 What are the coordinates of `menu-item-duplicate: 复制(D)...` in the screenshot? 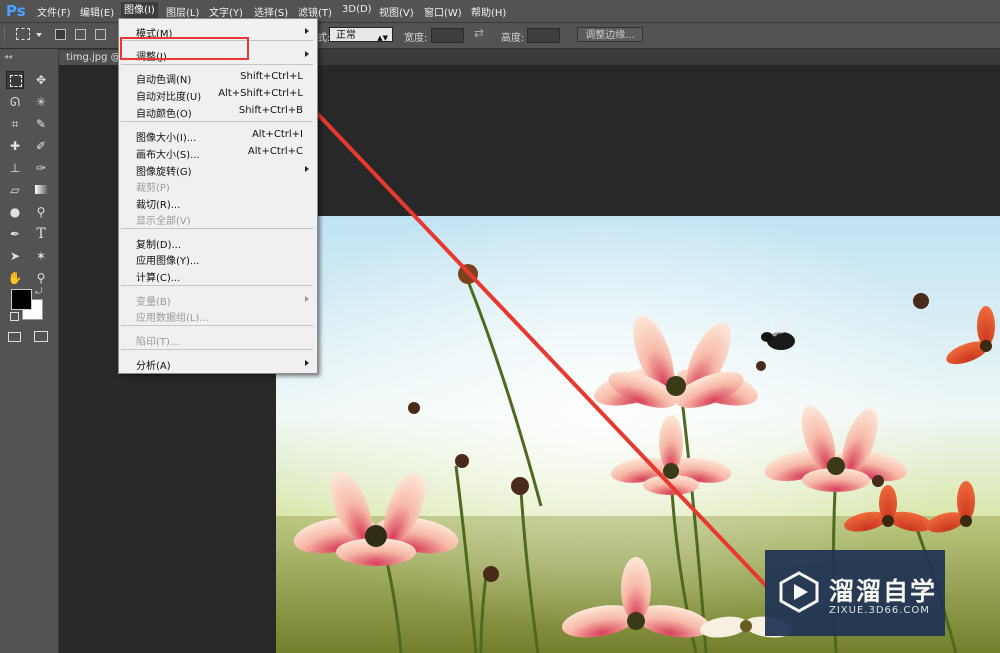 It's located at (158, 243).